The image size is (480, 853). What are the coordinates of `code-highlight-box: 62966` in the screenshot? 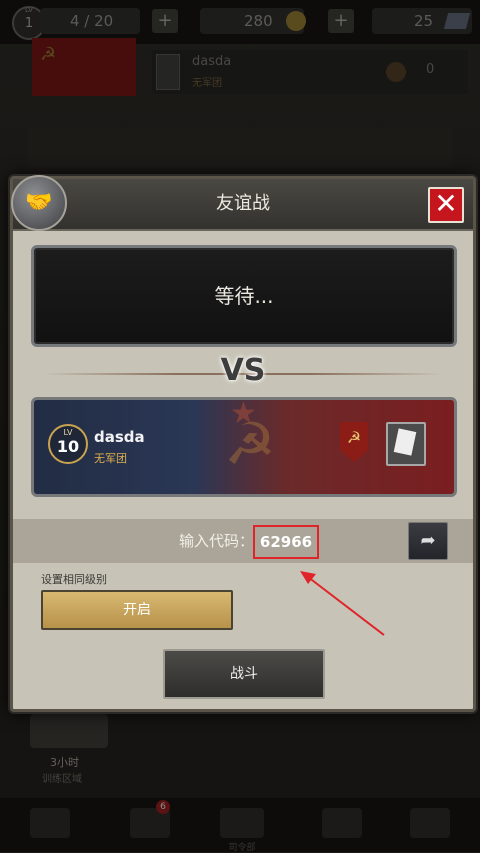 It's located at (286, 542).